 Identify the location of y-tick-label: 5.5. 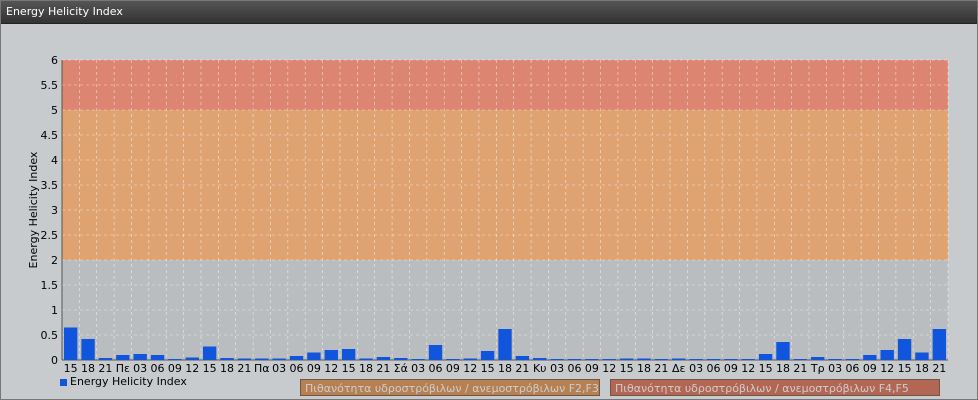
(50, 85).